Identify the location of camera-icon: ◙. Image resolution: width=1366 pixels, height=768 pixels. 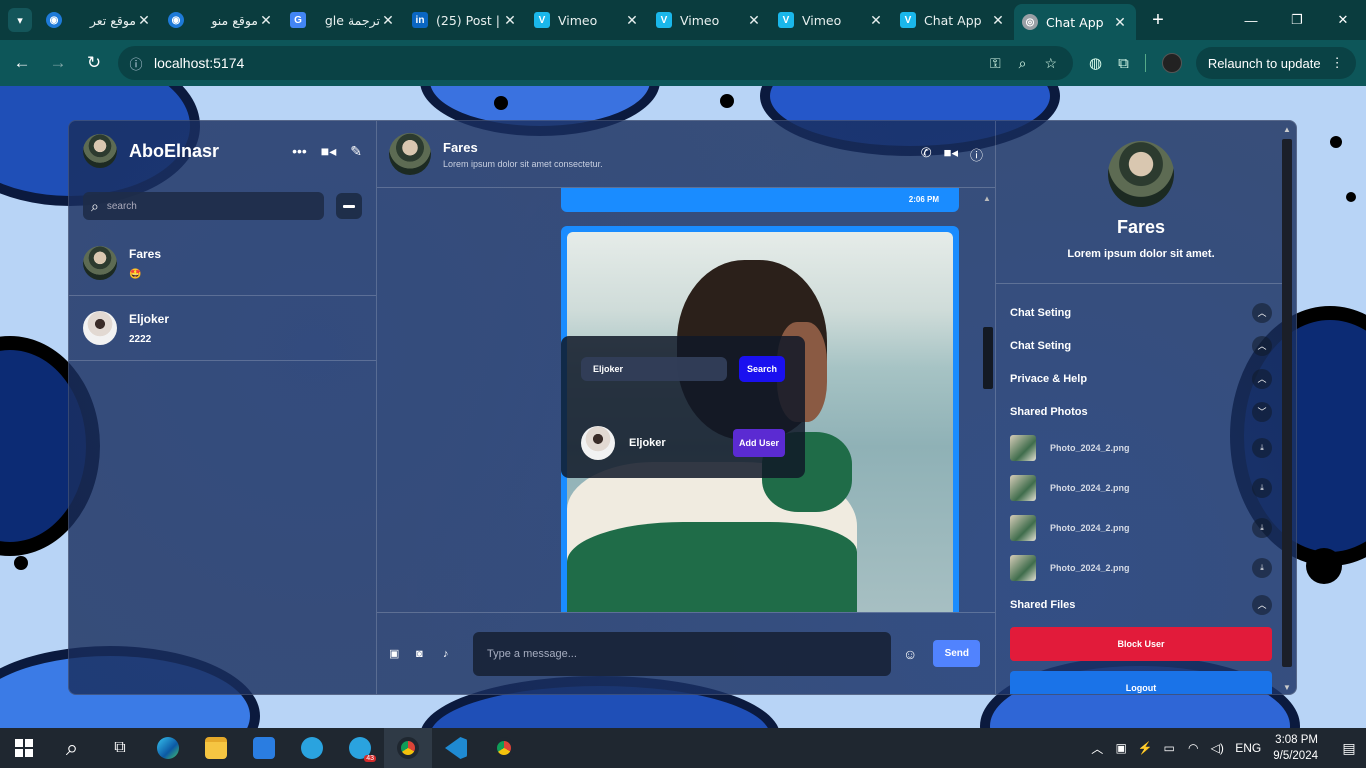
(423, 654).